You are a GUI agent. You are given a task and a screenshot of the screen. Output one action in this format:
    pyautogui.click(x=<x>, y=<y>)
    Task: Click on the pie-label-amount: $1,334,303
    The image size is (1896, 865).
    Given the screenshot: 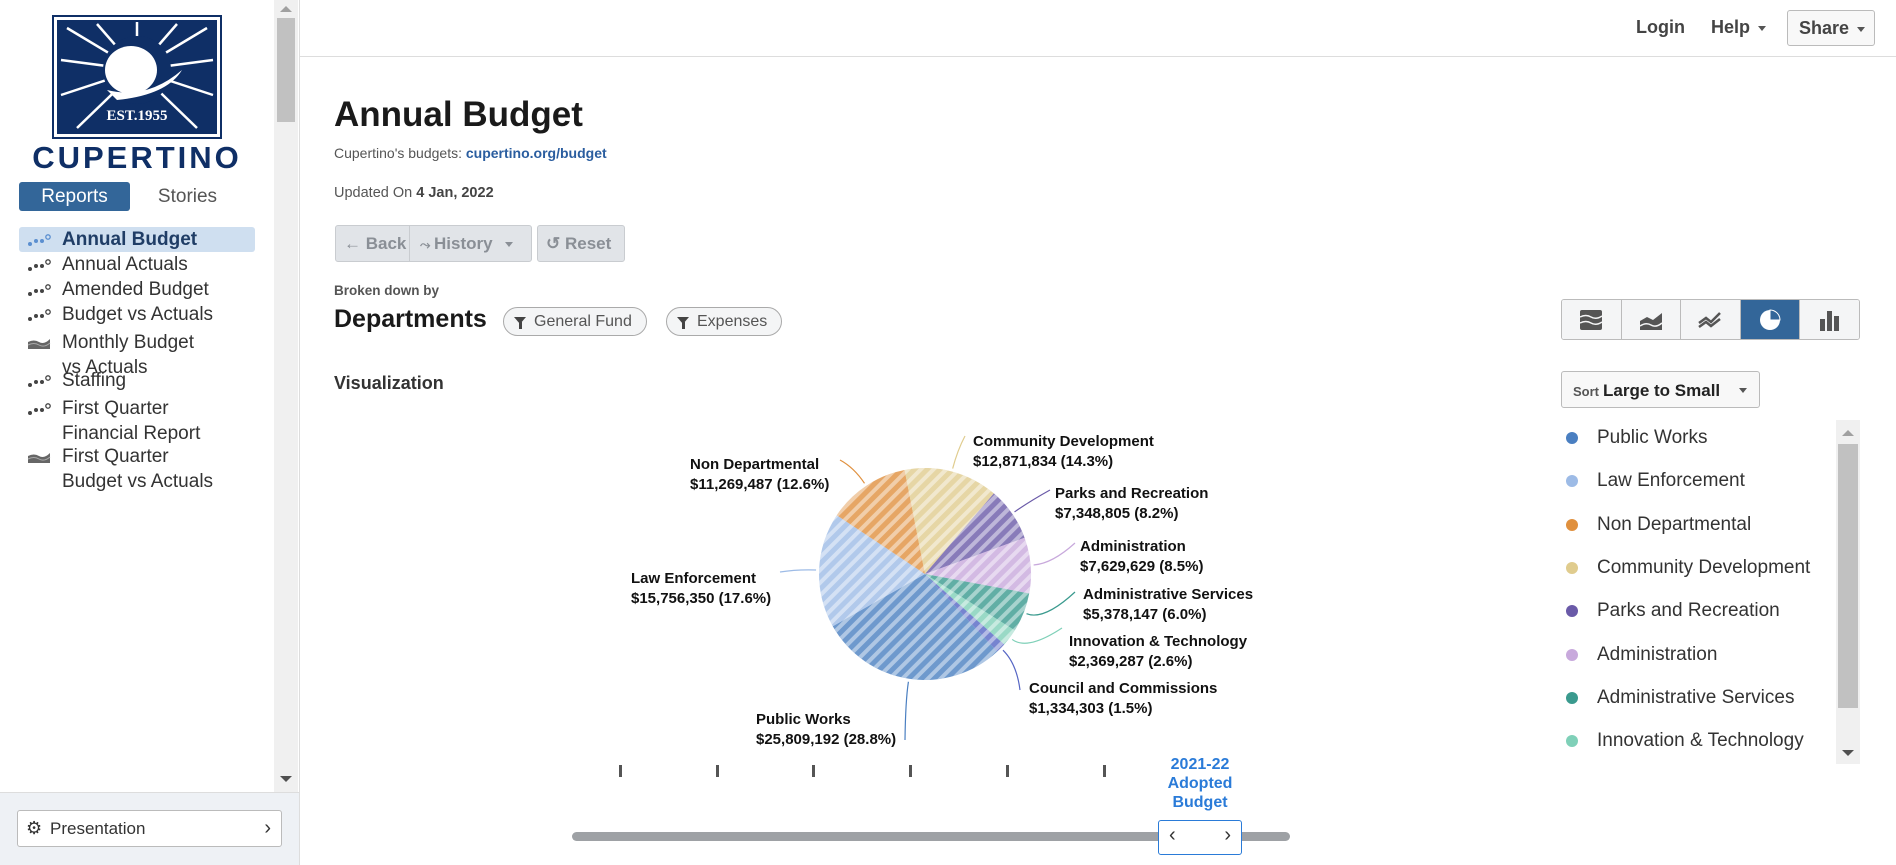 What is the action you would take?
    pyautogui.click(x=1067, y=708)
    